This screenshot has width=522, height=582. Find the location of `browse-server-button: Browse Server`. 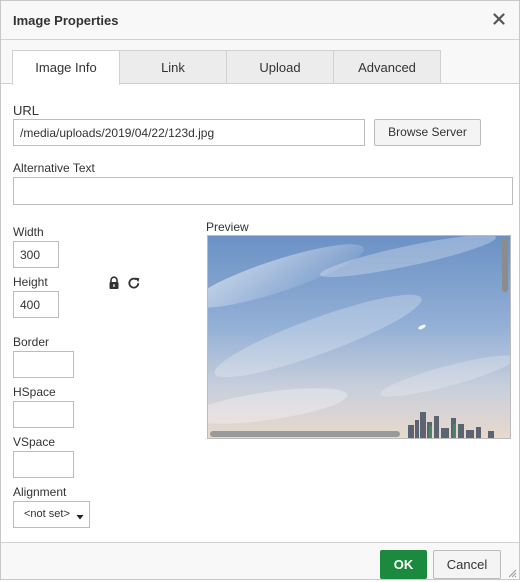

browse-server-button: Browse Server is located at coordinates (427, 132).